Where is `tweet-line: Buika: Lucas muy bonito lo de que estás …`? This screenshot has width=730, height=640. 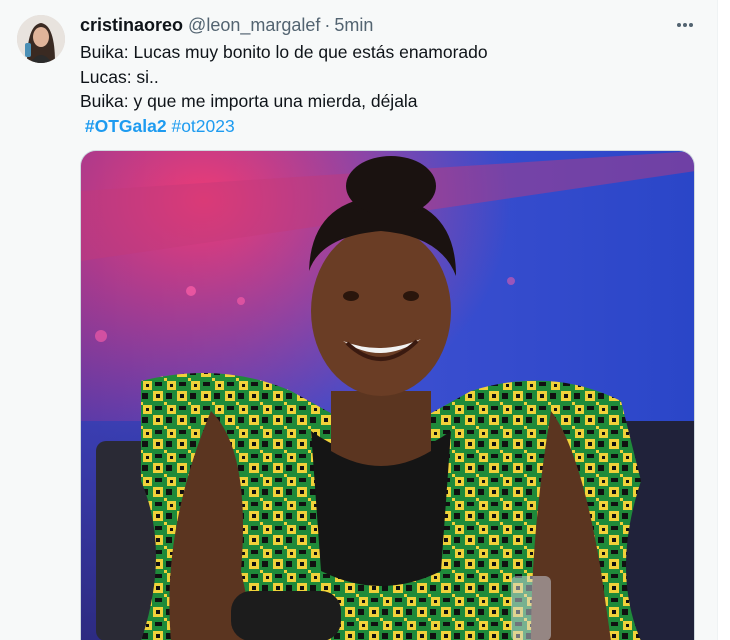 tweet-line: Buika: Lucas muy bonito lo de que estás … is located at coordinates (284, 52).